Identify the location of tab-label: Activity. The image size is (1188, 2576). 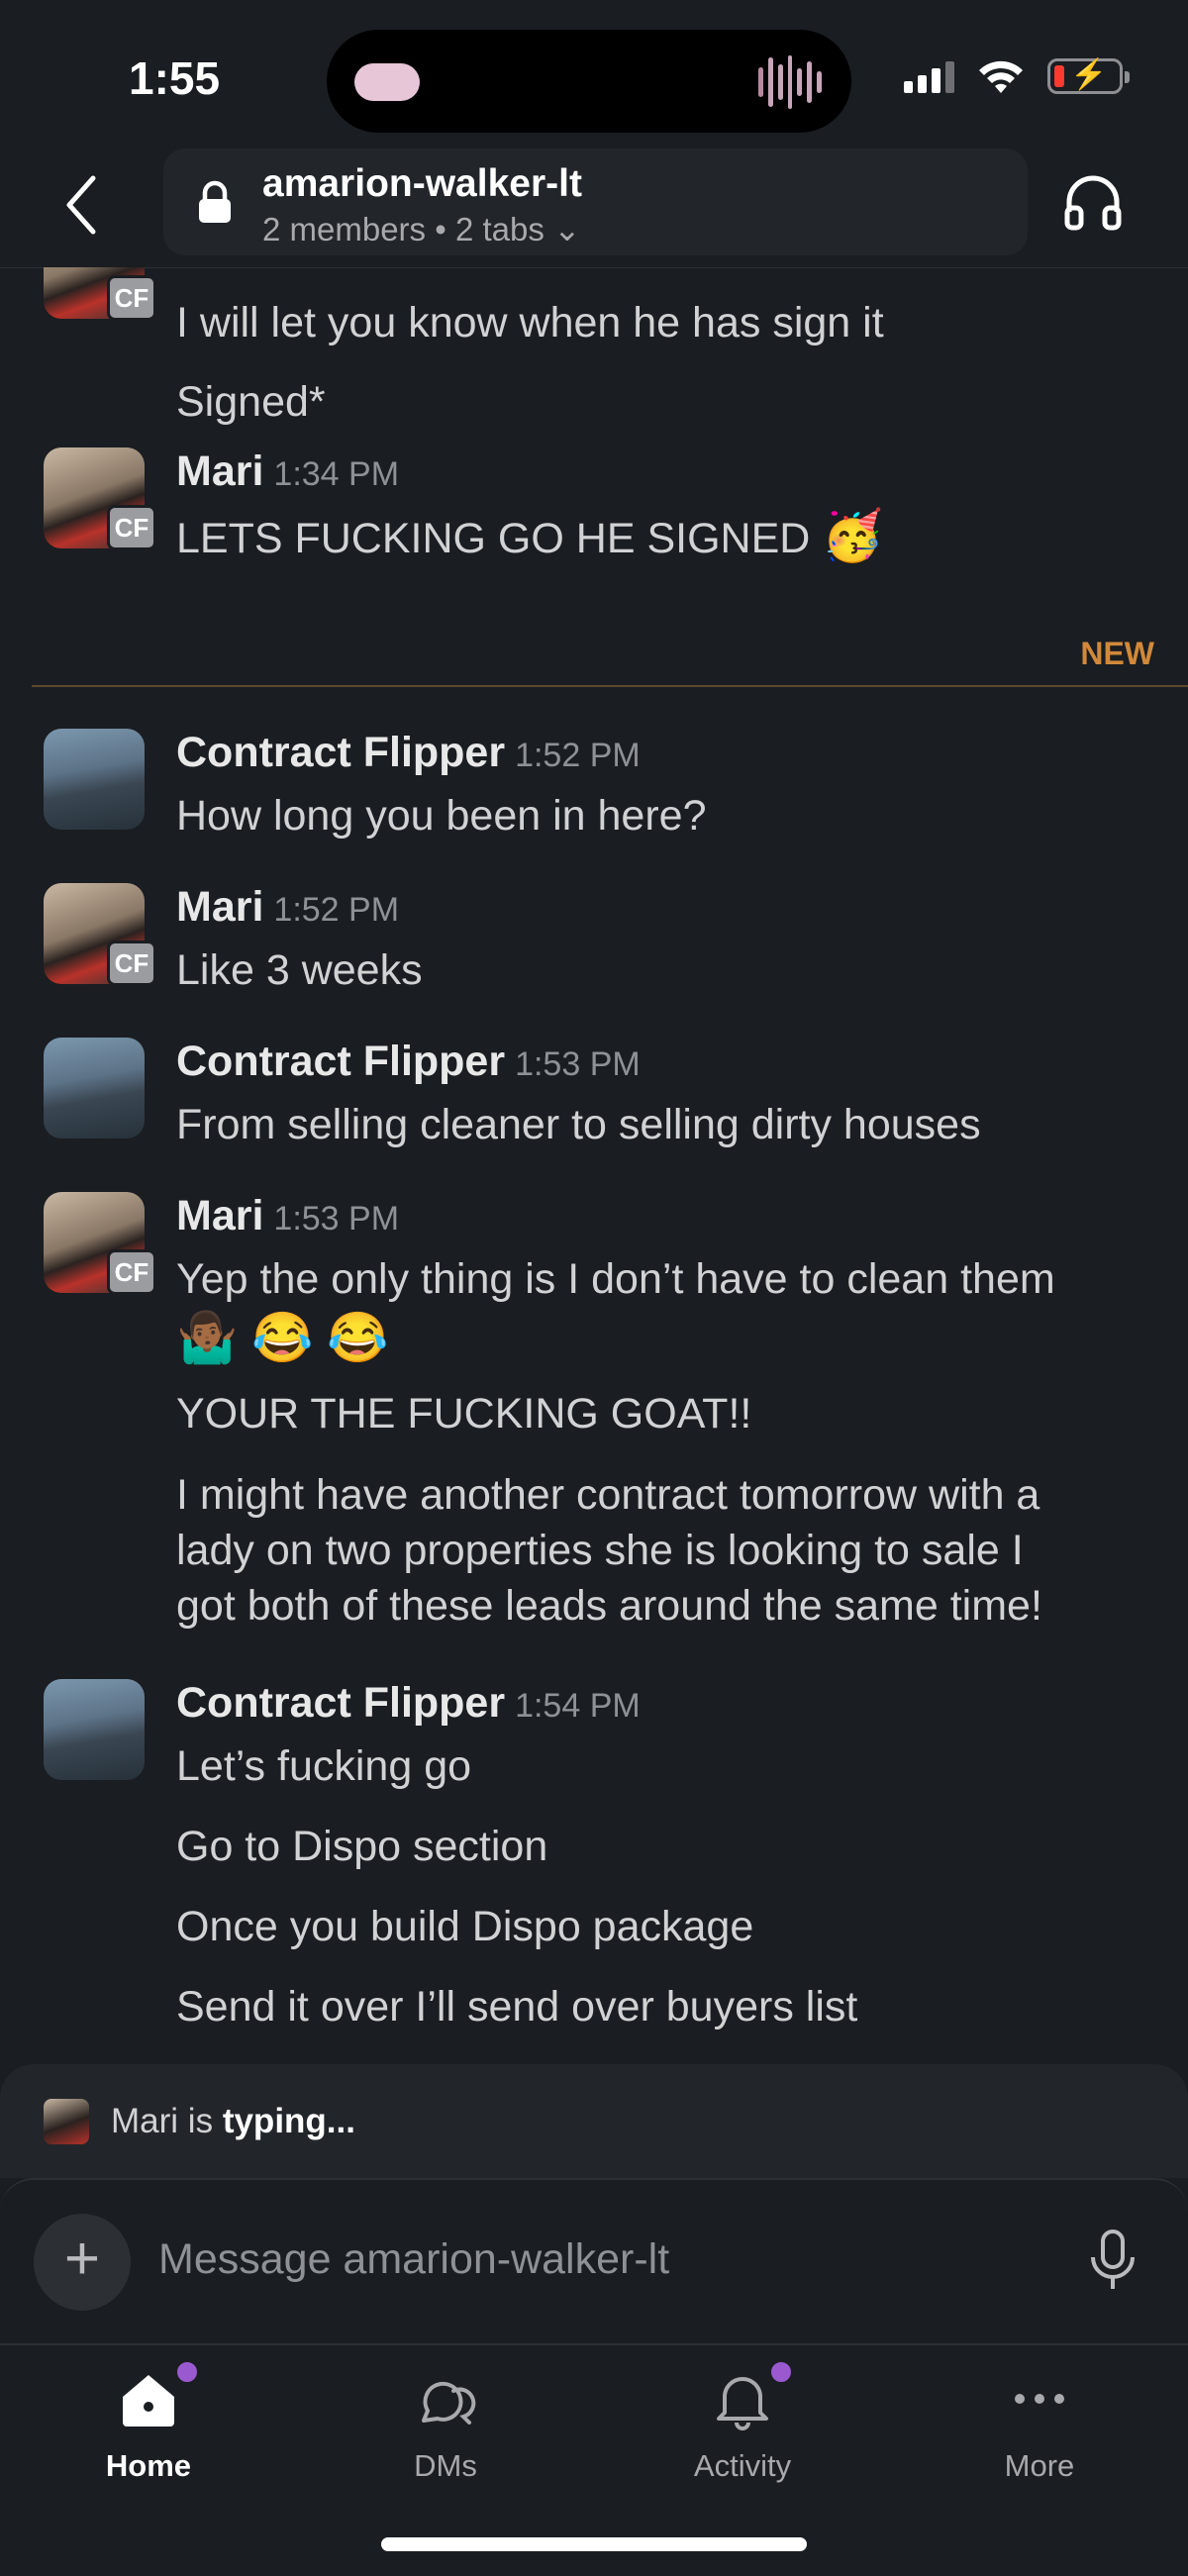
(742, 2466).